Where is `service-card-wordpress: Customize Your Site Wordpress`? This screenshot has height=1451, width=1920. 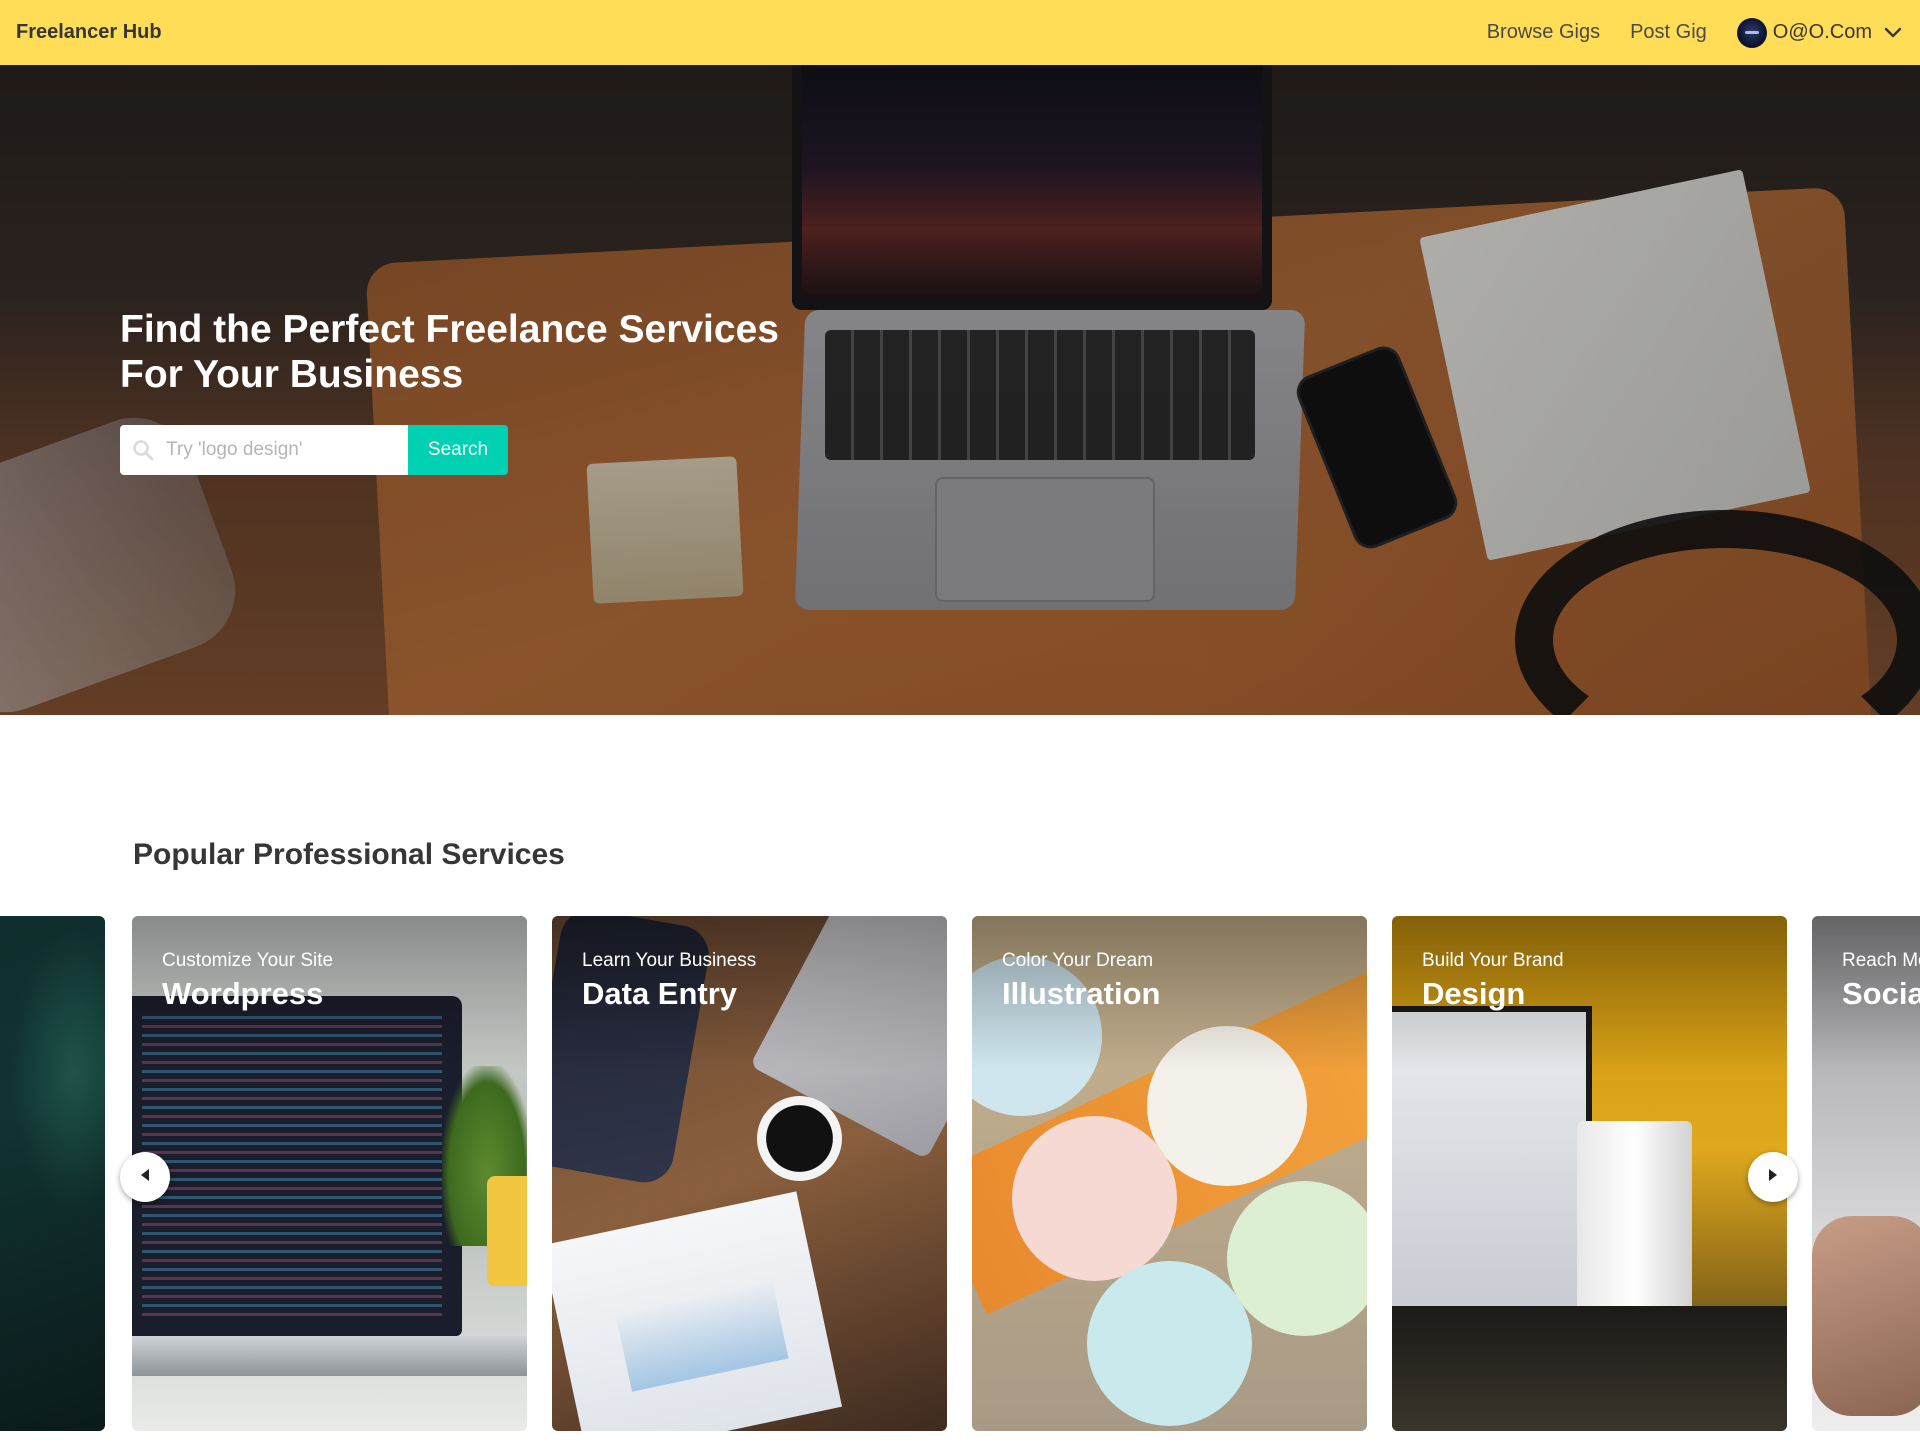 service-card-wordpress: Customize Your Site Wordpress is located at coordinates (329, 1173).